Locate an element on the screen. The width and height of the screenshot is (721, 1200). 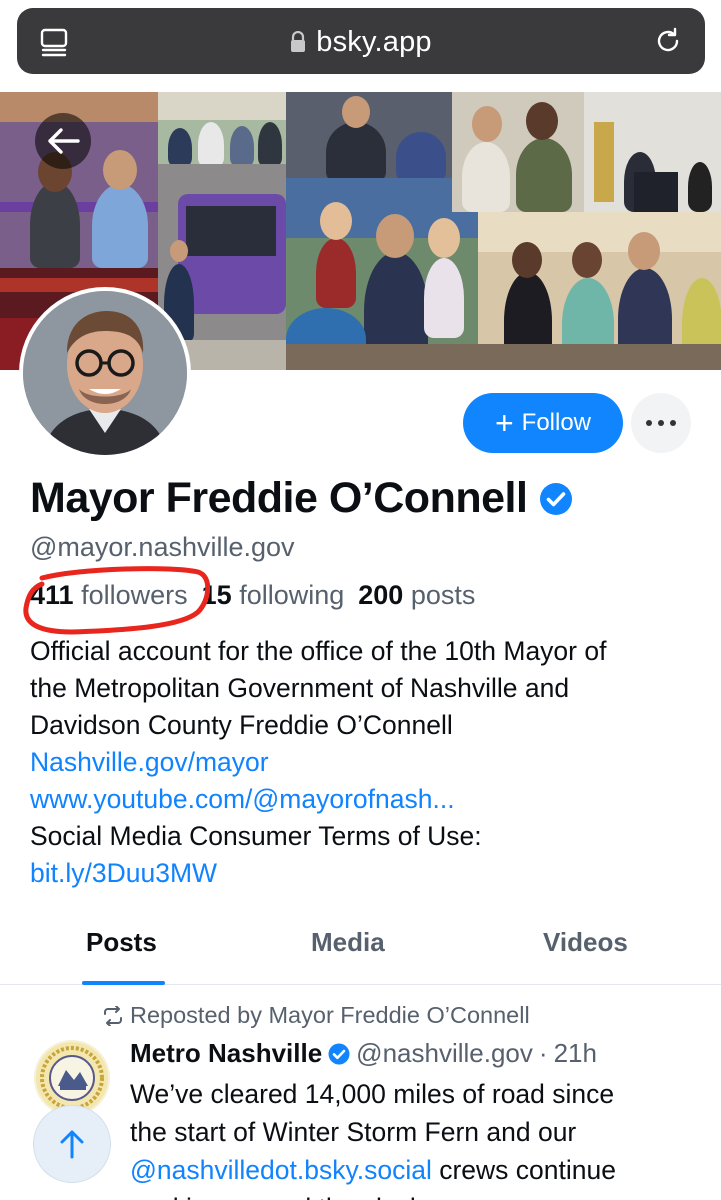
tab-media: Media is located at coordinates (348, 942).